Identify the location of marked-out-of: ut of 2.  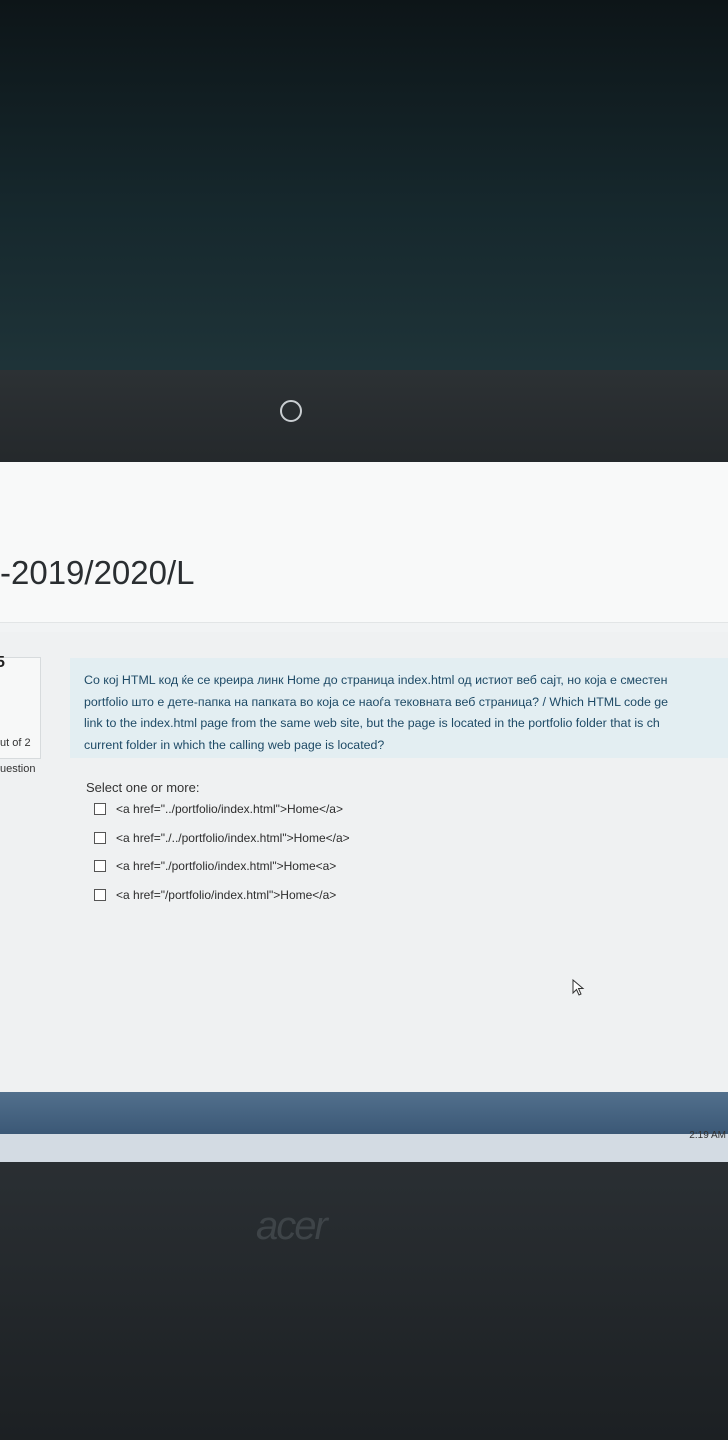
(15, 743).